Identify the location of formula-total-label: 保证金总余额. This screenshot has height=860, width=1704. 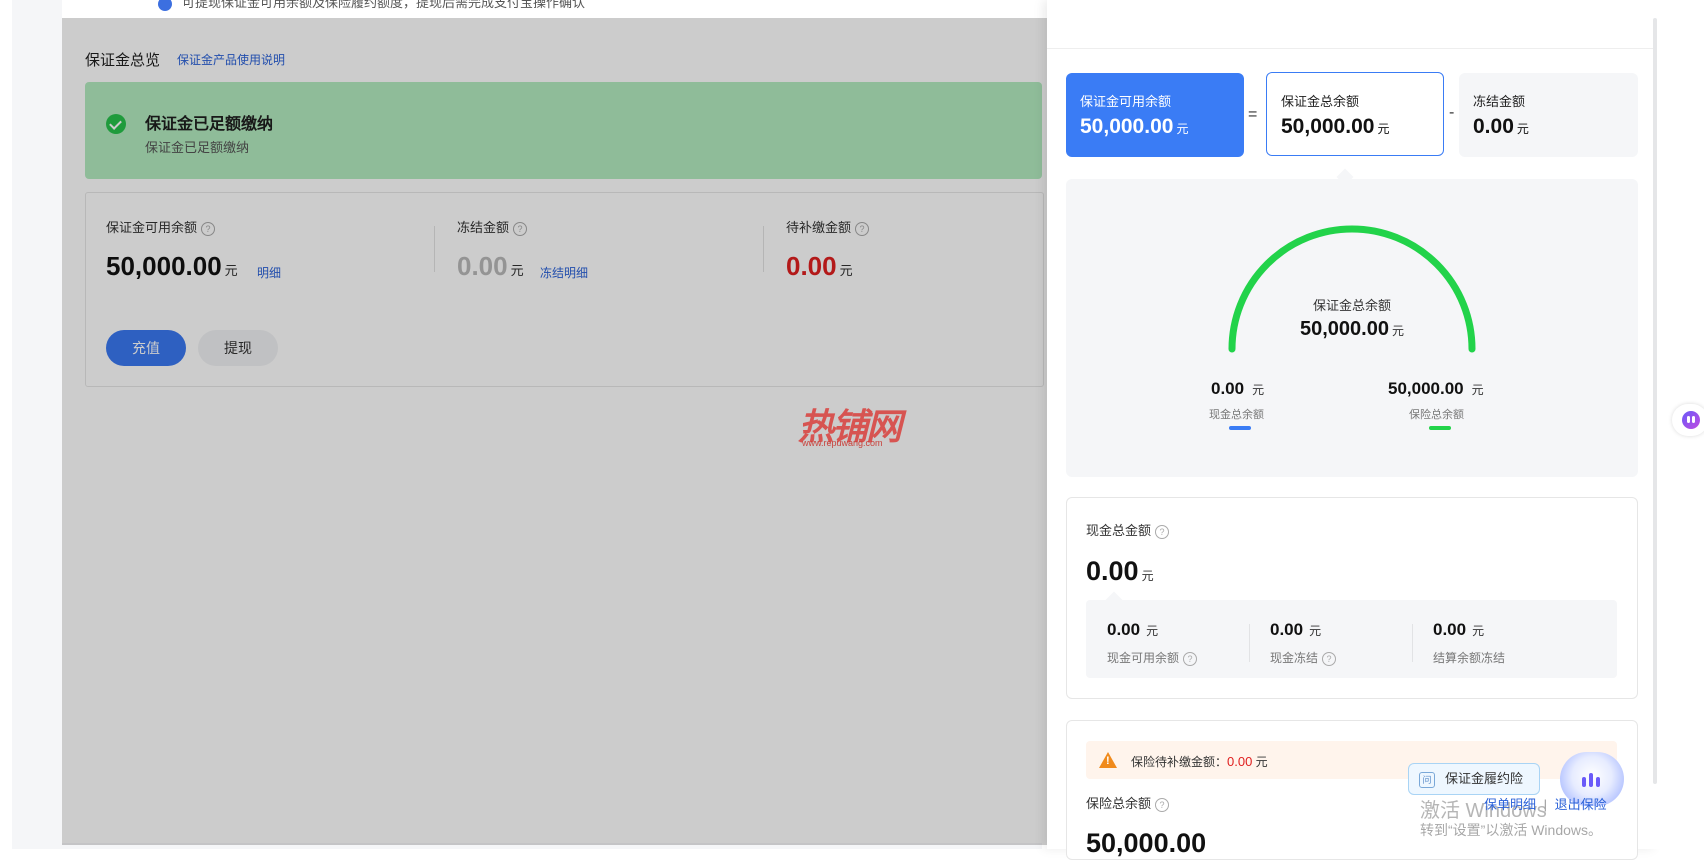
(1320, 101).